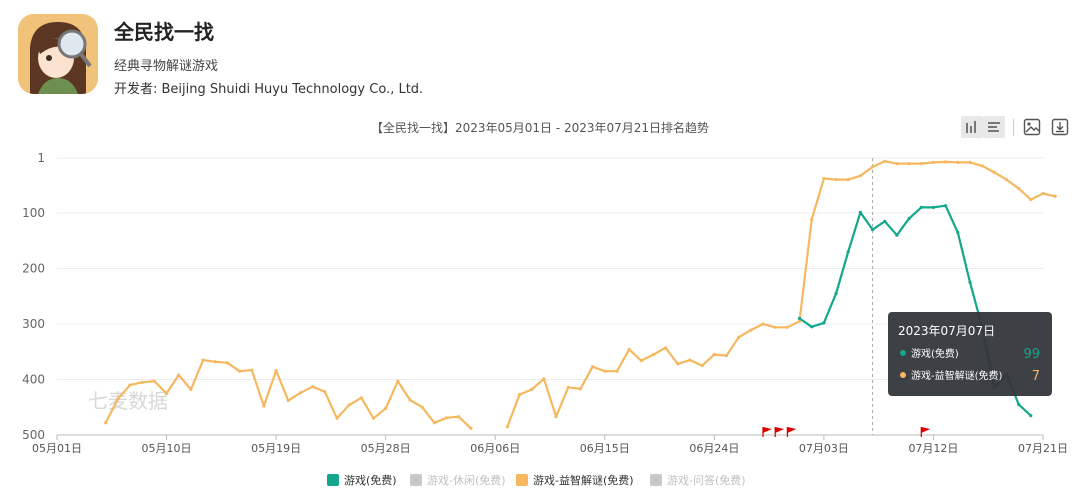  Describe the element at coordinates (466, 480) in the screenshot. I see `legend-label: 游戏-休闲(免费)` at that location.